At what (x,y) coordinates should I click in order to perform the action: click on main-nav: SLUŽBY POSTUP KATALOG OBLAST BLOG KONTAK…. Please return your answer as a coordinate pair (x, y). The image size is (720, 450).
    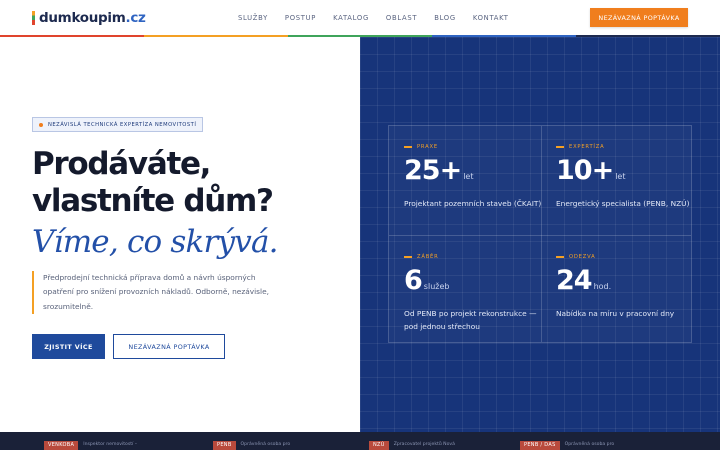
    Looking at the image, I should click on (382, 18).